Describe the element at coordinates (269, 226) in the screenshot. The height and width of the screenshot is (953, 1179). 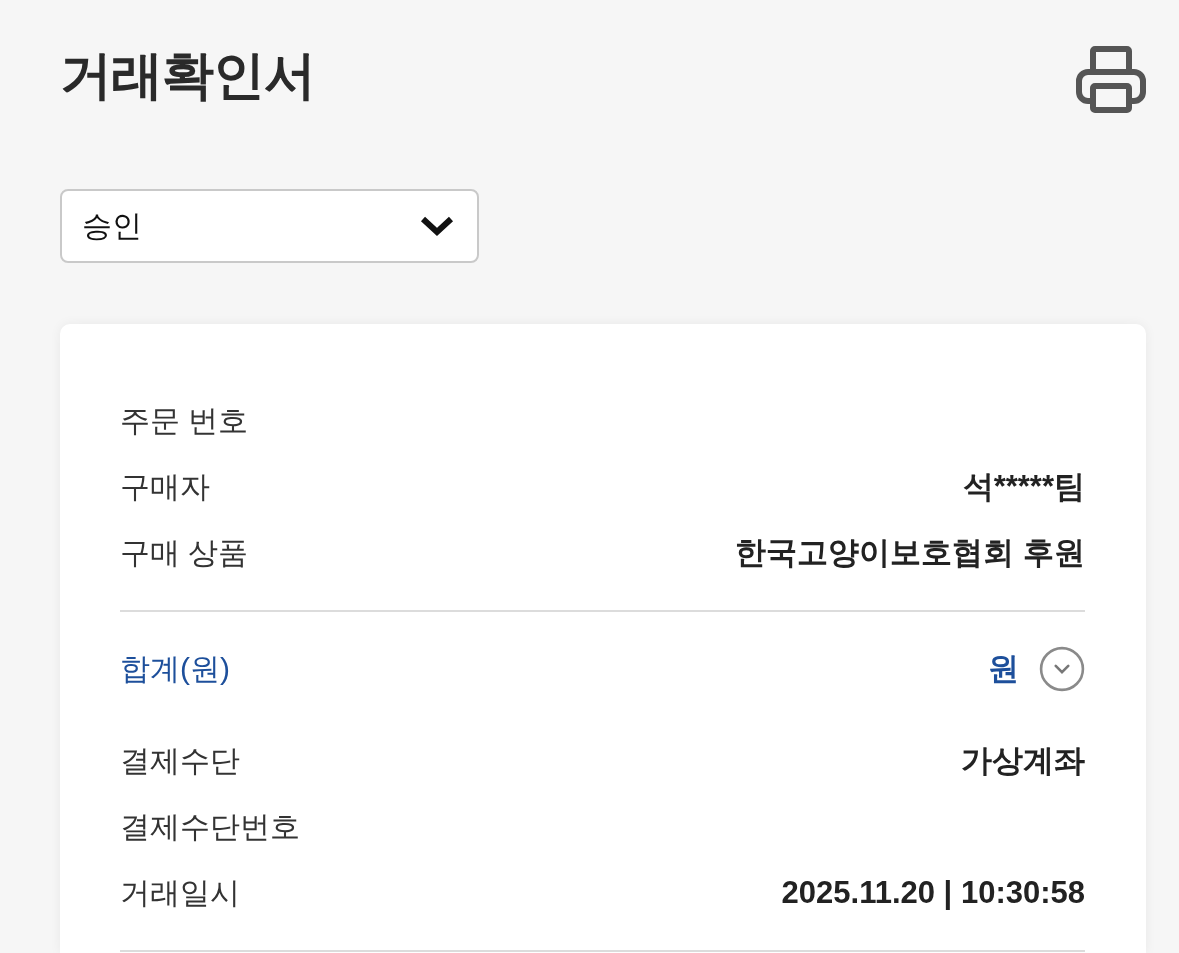
I see `status-dropdown: 승인` at that location.